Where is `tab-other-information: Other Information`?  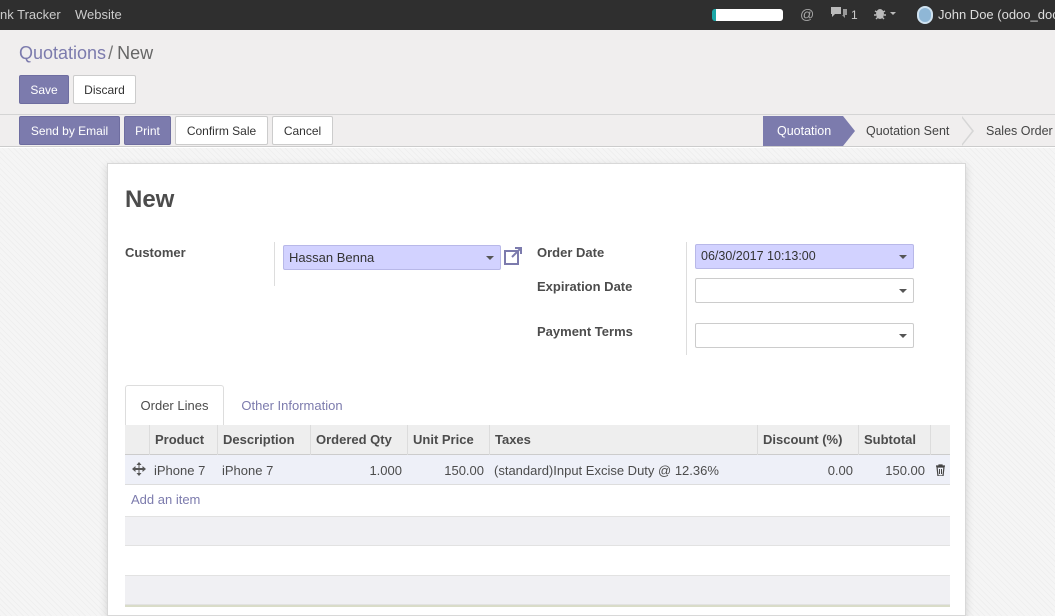 tab-other-information: Other Information is located at coordinates (292, 405).